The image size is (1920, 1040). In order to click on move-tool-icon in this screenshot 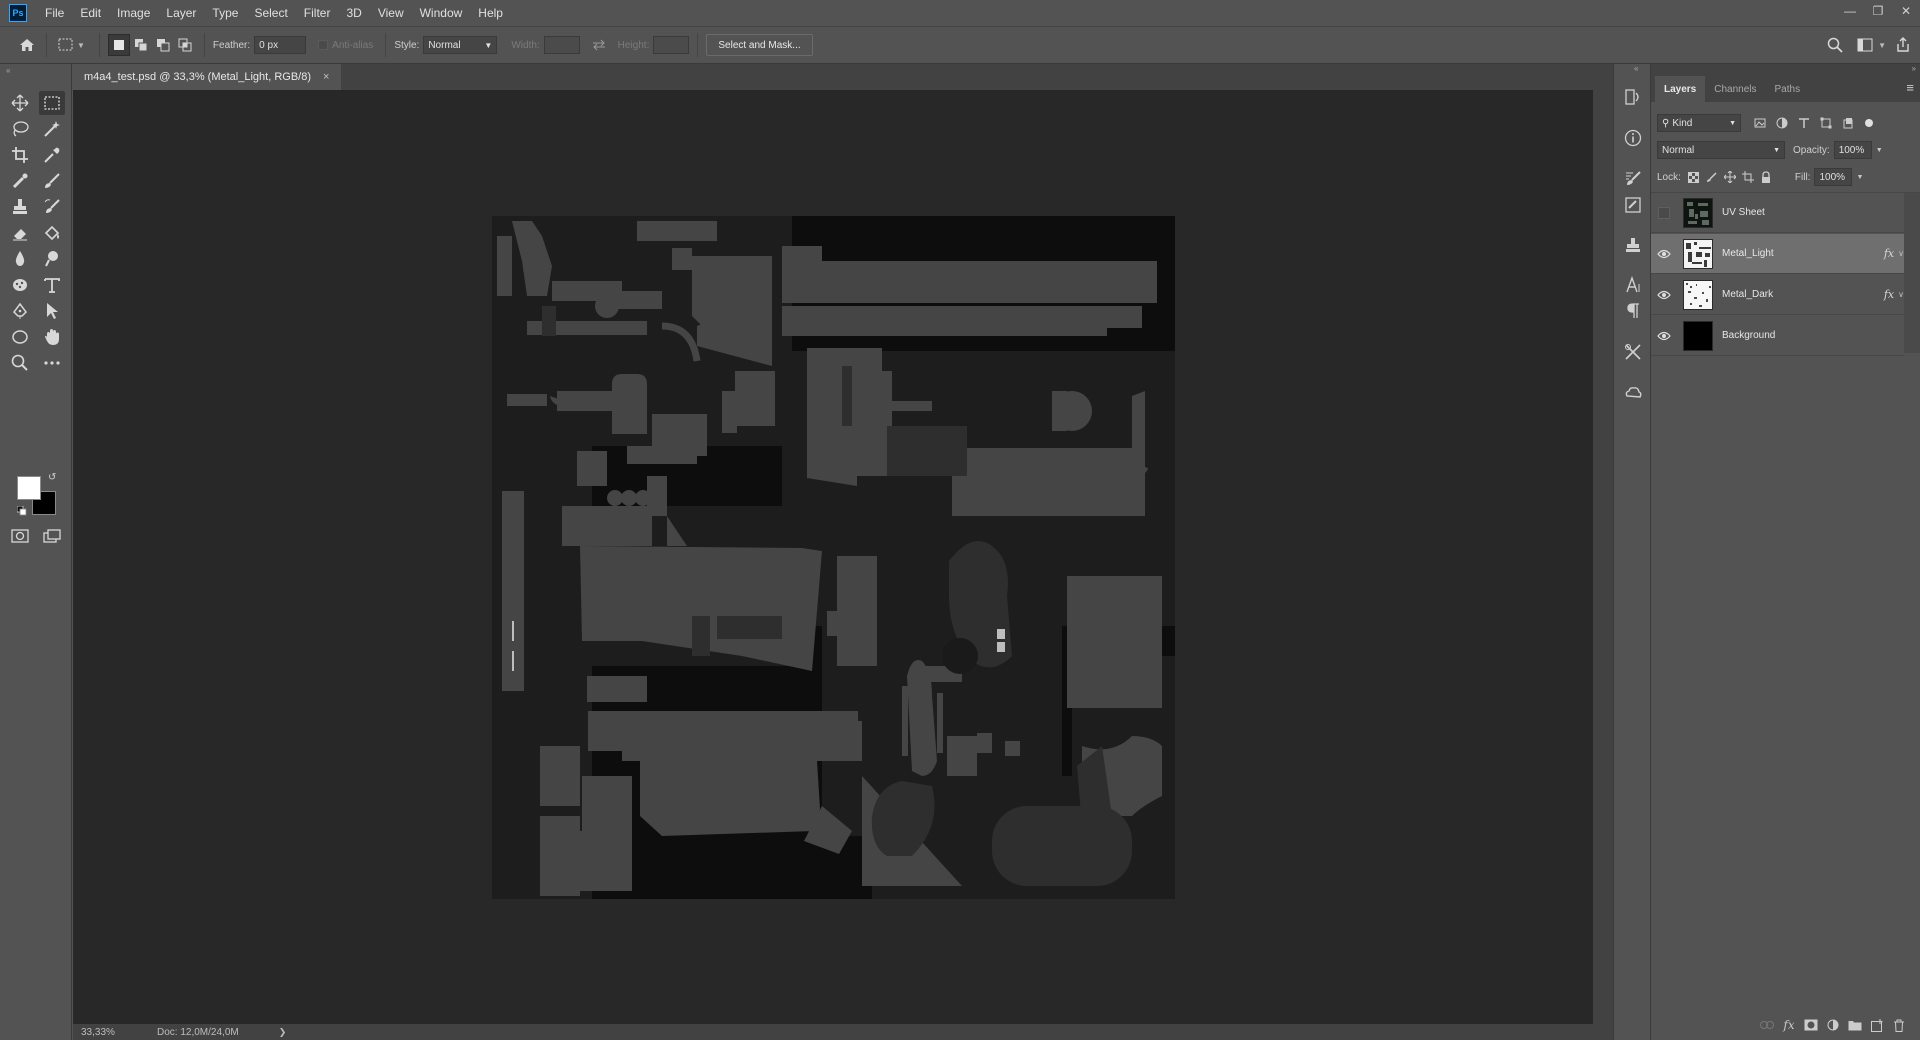, I will do `click(20, 103)`.